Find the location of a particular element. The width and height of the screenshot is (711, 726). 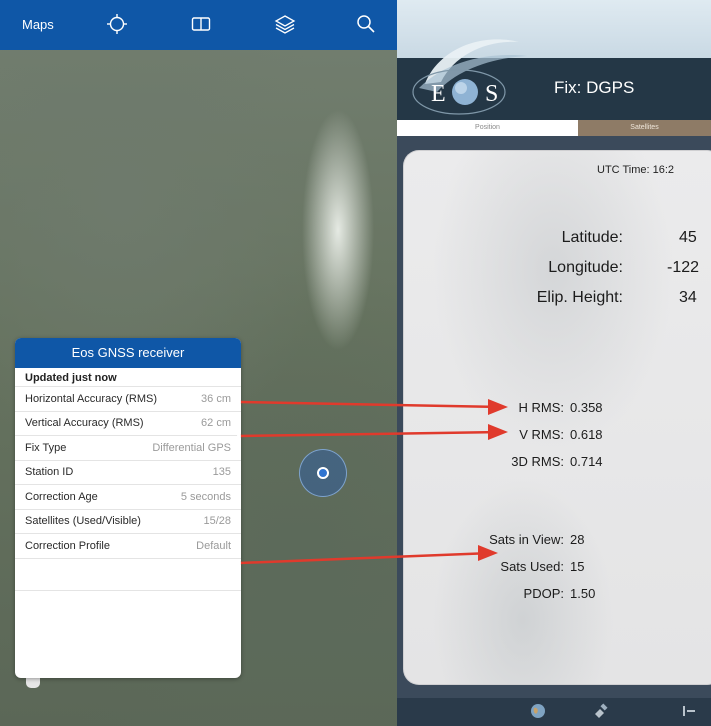

location-icon is located at coordinates (117, 24).